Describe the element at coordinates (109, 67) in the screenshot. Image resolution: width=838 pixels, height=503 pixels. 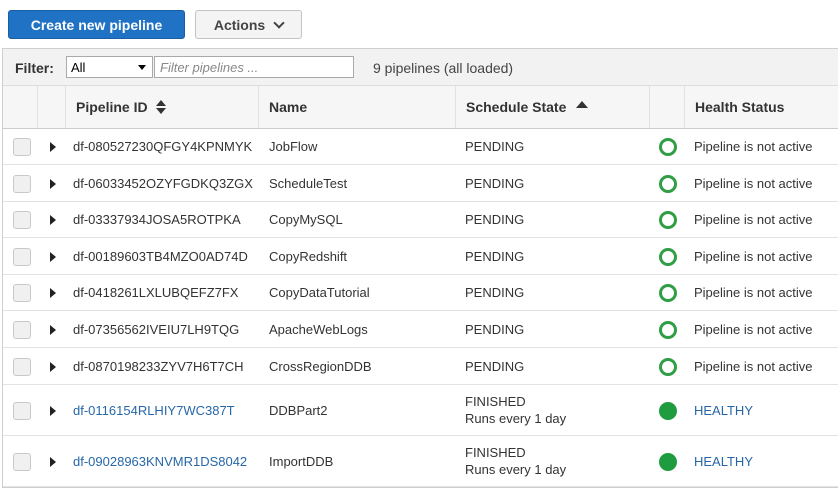
I see `filter-select: All` at that location.